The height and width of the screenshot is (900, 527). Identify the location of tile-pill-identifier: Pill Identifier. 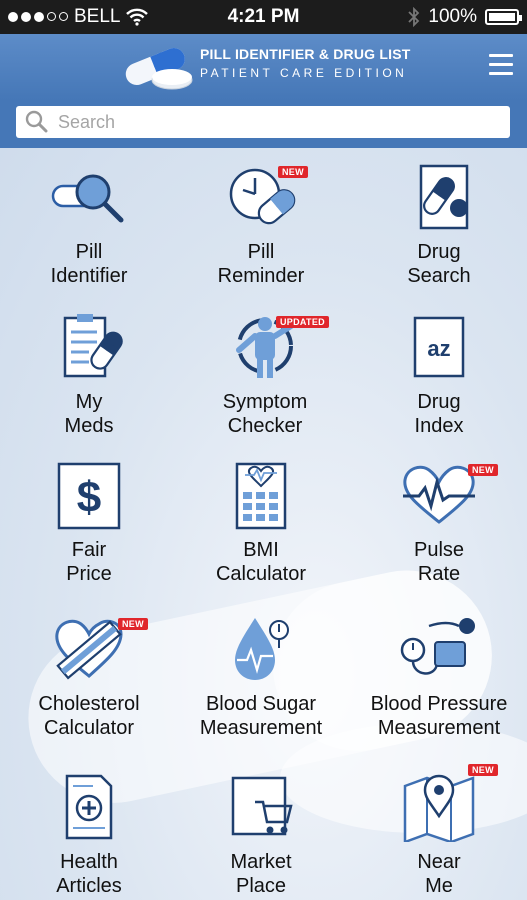
(89, 222).